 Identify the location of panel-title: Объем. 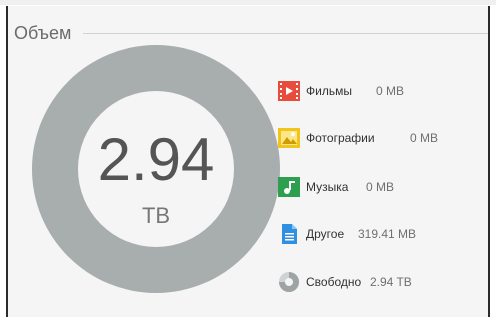
(49, 33).